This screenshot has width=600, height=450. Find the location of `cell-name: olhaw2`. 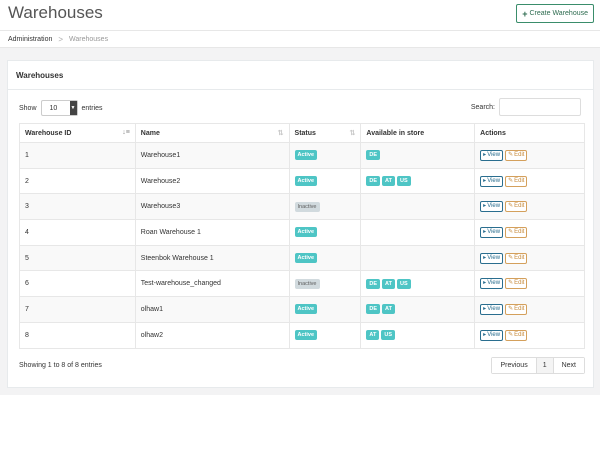

cell-name: olhaw2 is located at coordinates (212, 335).